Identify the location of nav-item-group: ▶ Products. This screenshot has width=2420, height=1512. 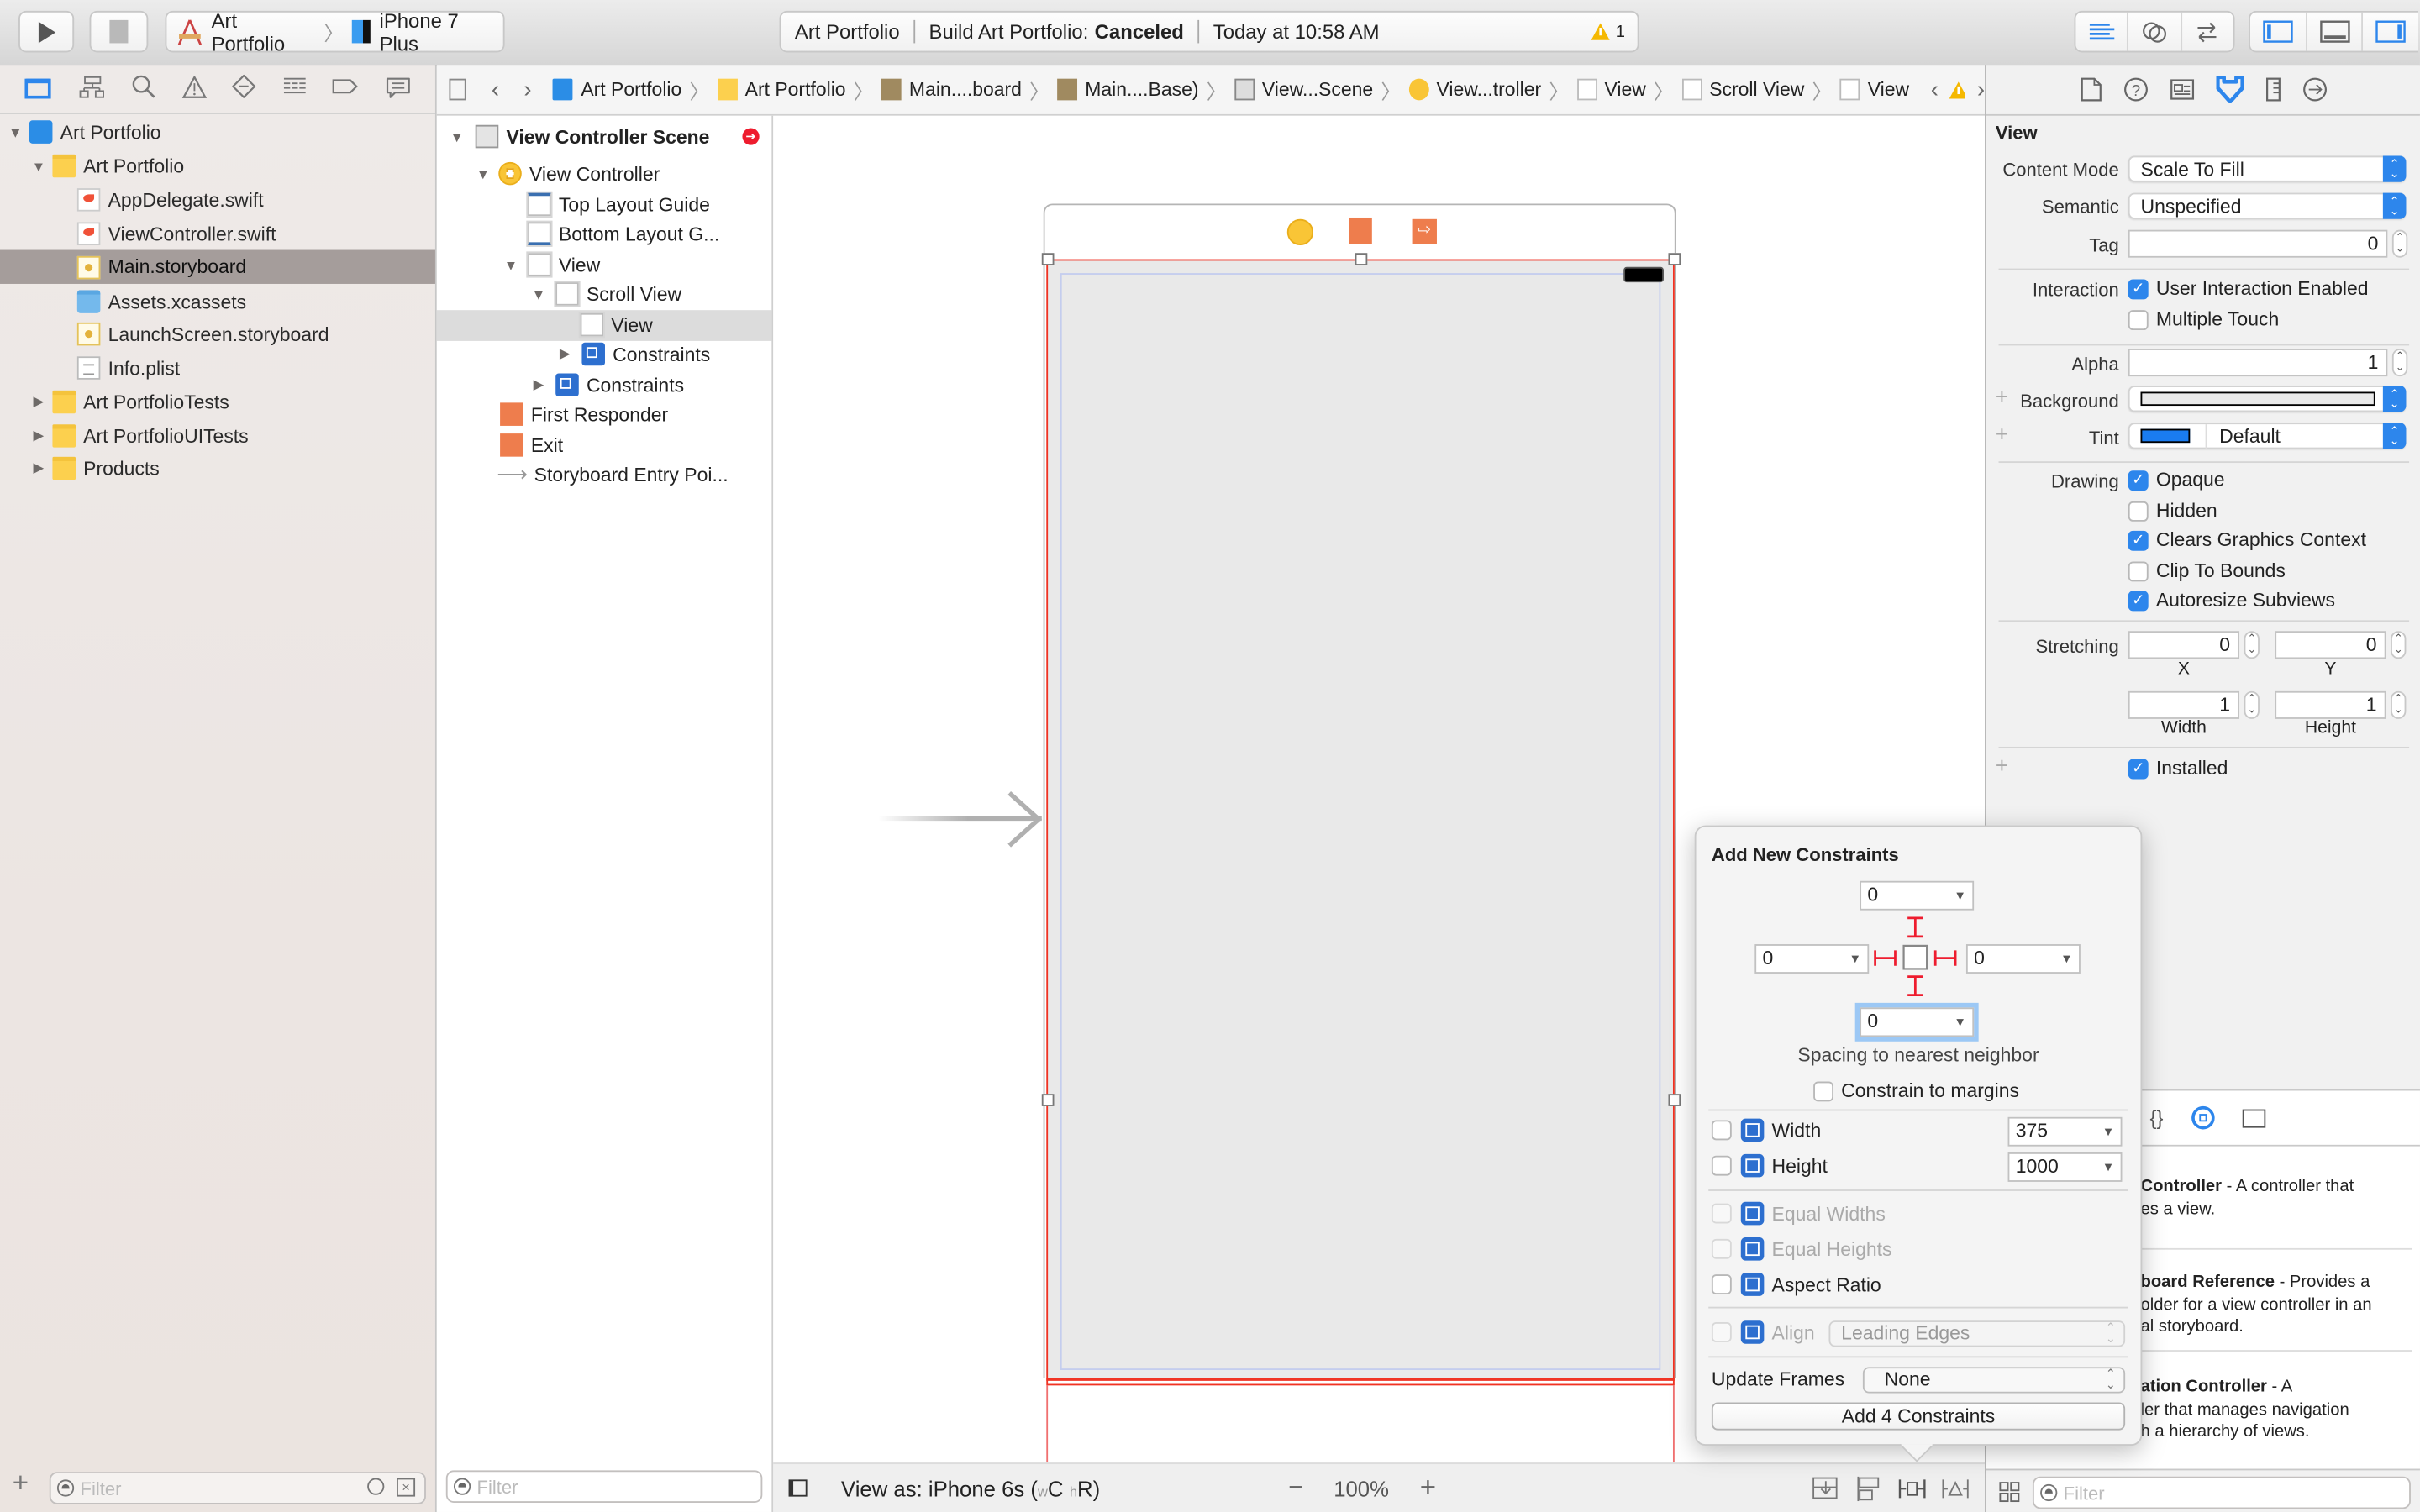
(218, 468).